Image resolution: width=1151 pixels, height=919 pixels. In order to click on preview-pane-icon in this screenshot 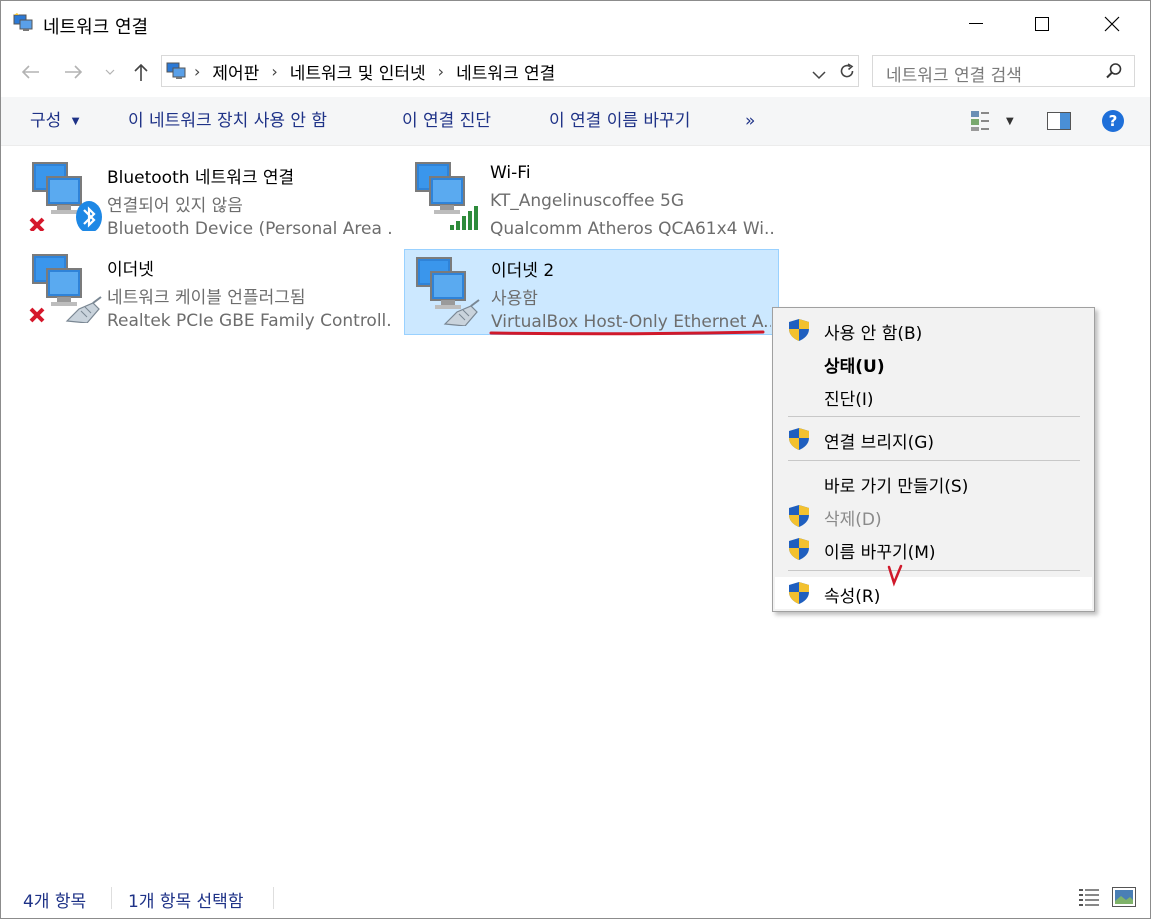, I will do `click(1059, 123)`.